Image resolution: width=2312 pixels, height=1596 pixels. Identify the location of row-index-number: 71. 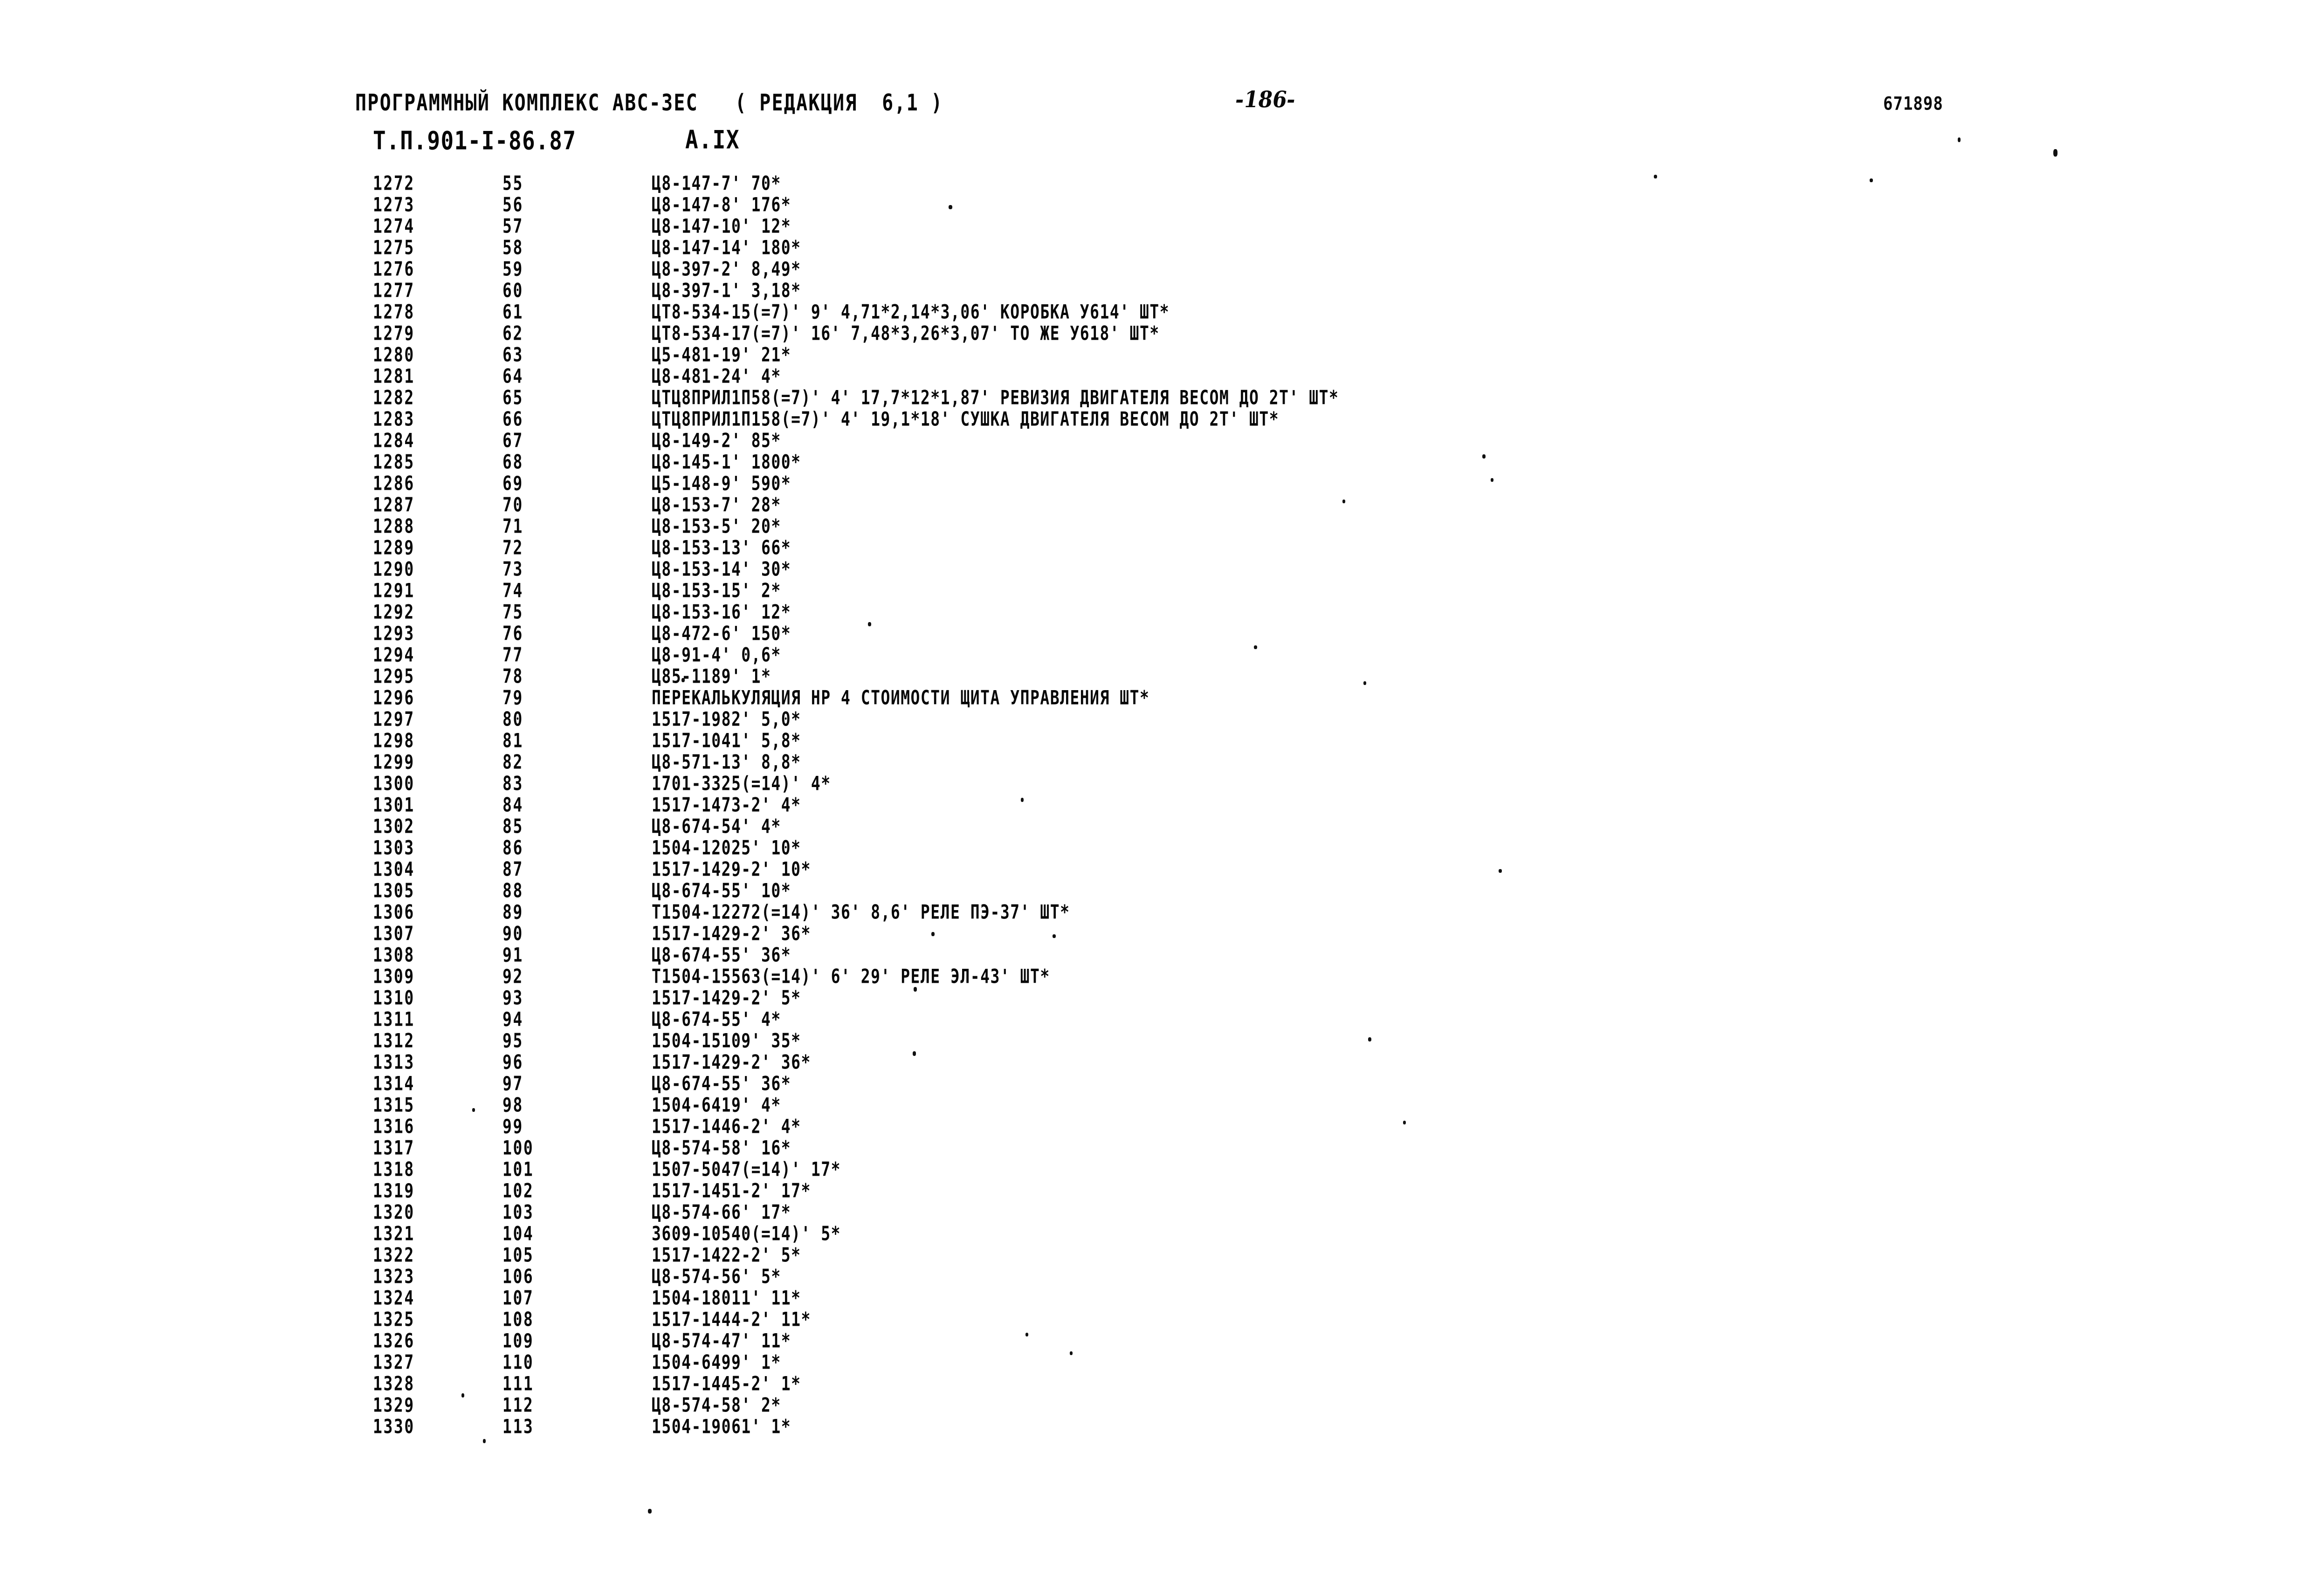
(512, 526).